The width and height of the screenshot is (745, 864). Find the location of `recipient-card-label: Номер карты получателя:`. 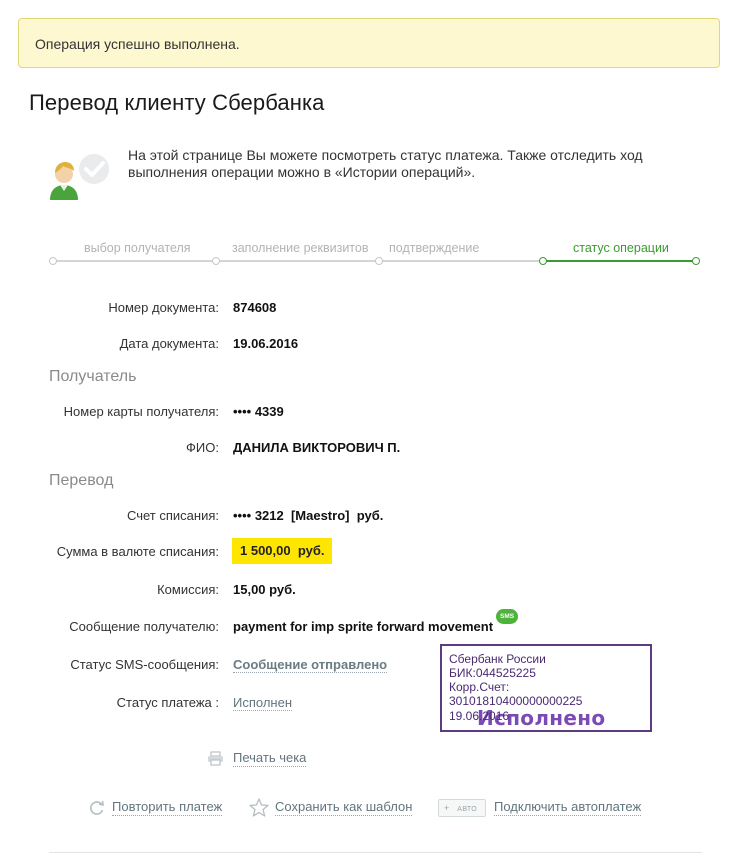

recipient-card-label: Номер карты получателя: is located at coordinates (141, 411).